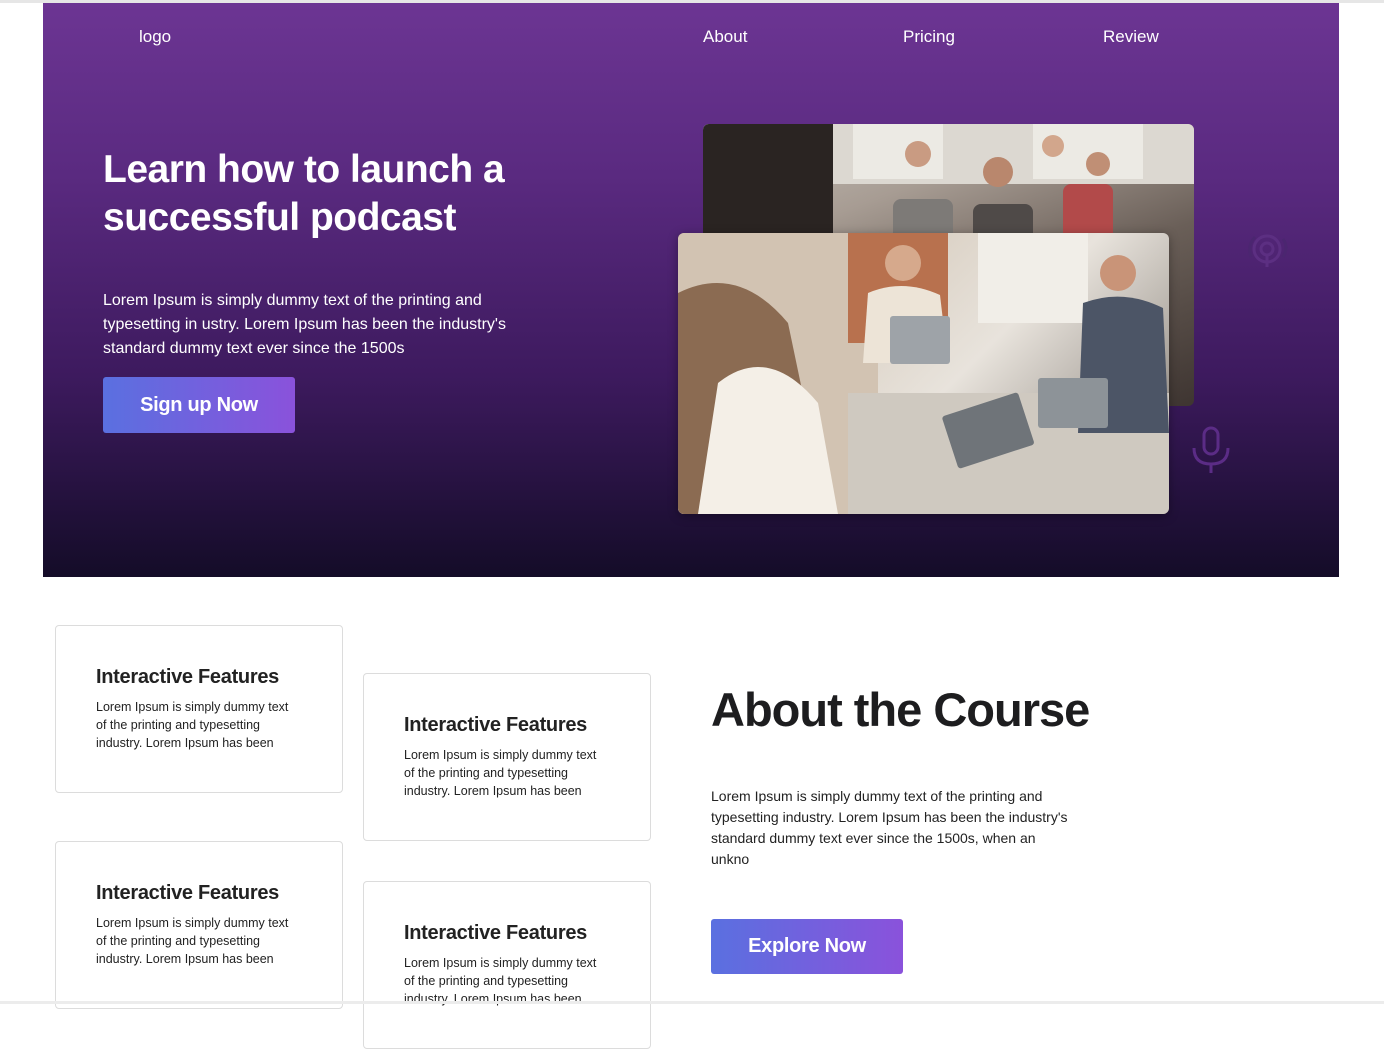 Image resolution: width=1384 pixels, height=1049 pixels. What do you see at coordinates (1131, 37) in the screenshot?
I see `nav-link-review: Review` at bounding box center [1131, 37].